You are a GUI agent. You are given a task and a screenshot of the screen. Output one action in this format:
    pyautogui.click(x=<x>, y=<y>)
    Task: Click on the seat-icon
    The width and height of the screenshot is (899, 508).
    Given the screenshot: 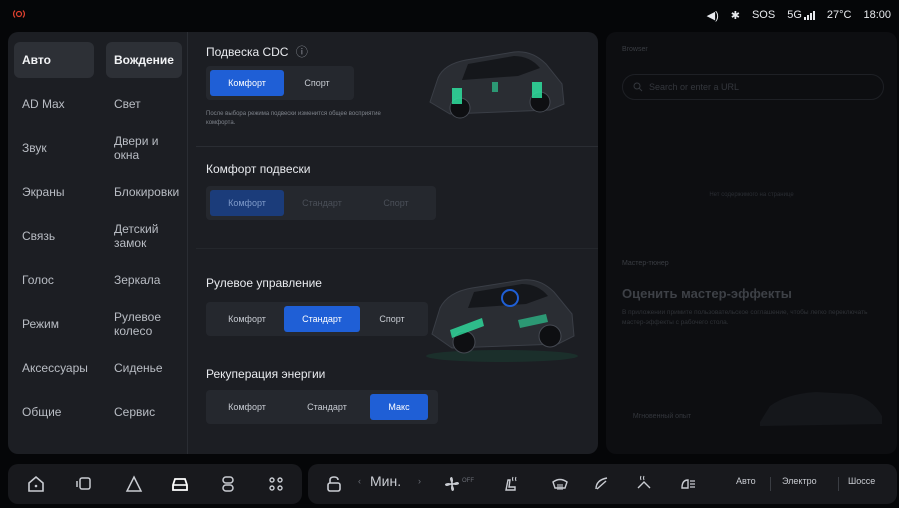 What is the action you would take?
    pyautogui.click(x=228, y=484)
    